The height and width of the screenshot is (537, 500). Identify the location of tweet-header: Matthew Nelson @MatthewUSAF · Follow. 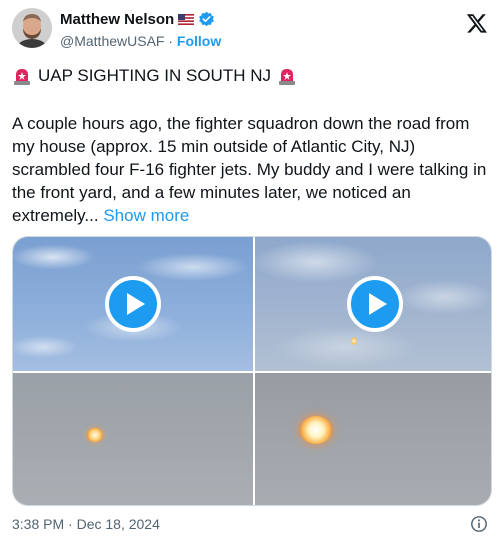
(250, 32).